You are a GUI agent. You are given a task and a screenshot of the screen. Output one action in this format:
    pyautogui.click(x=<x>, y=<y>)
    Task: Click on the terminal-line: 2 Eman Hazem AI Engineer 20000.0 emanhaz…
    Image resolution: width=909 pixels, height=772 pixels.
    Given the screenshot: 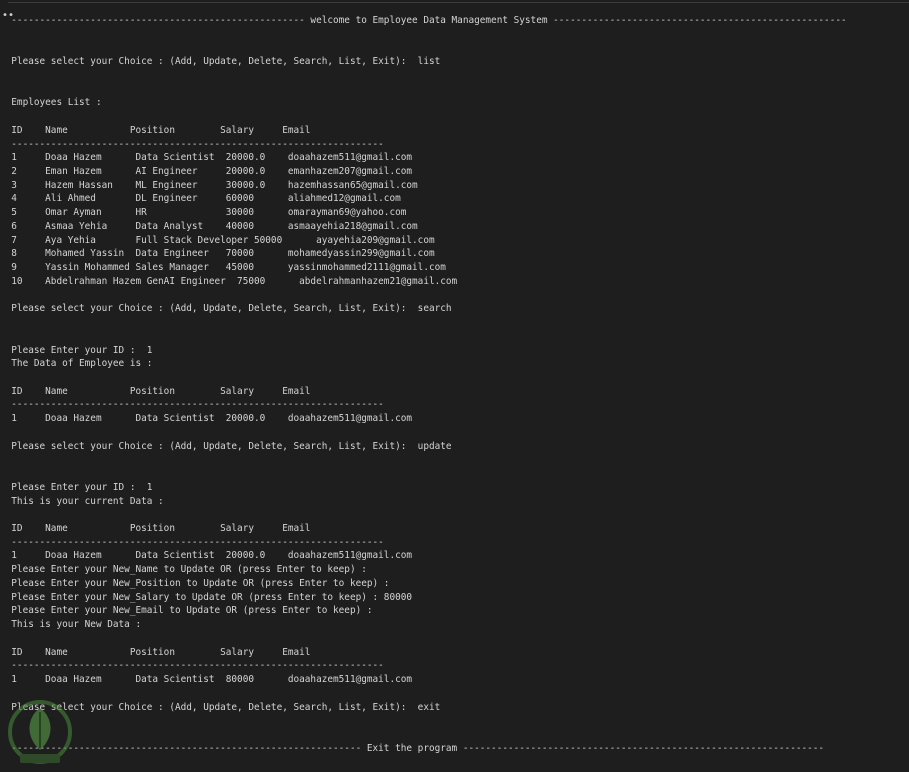 What is the action you would take?
    pyautogui.click(x=206, y=172)
    